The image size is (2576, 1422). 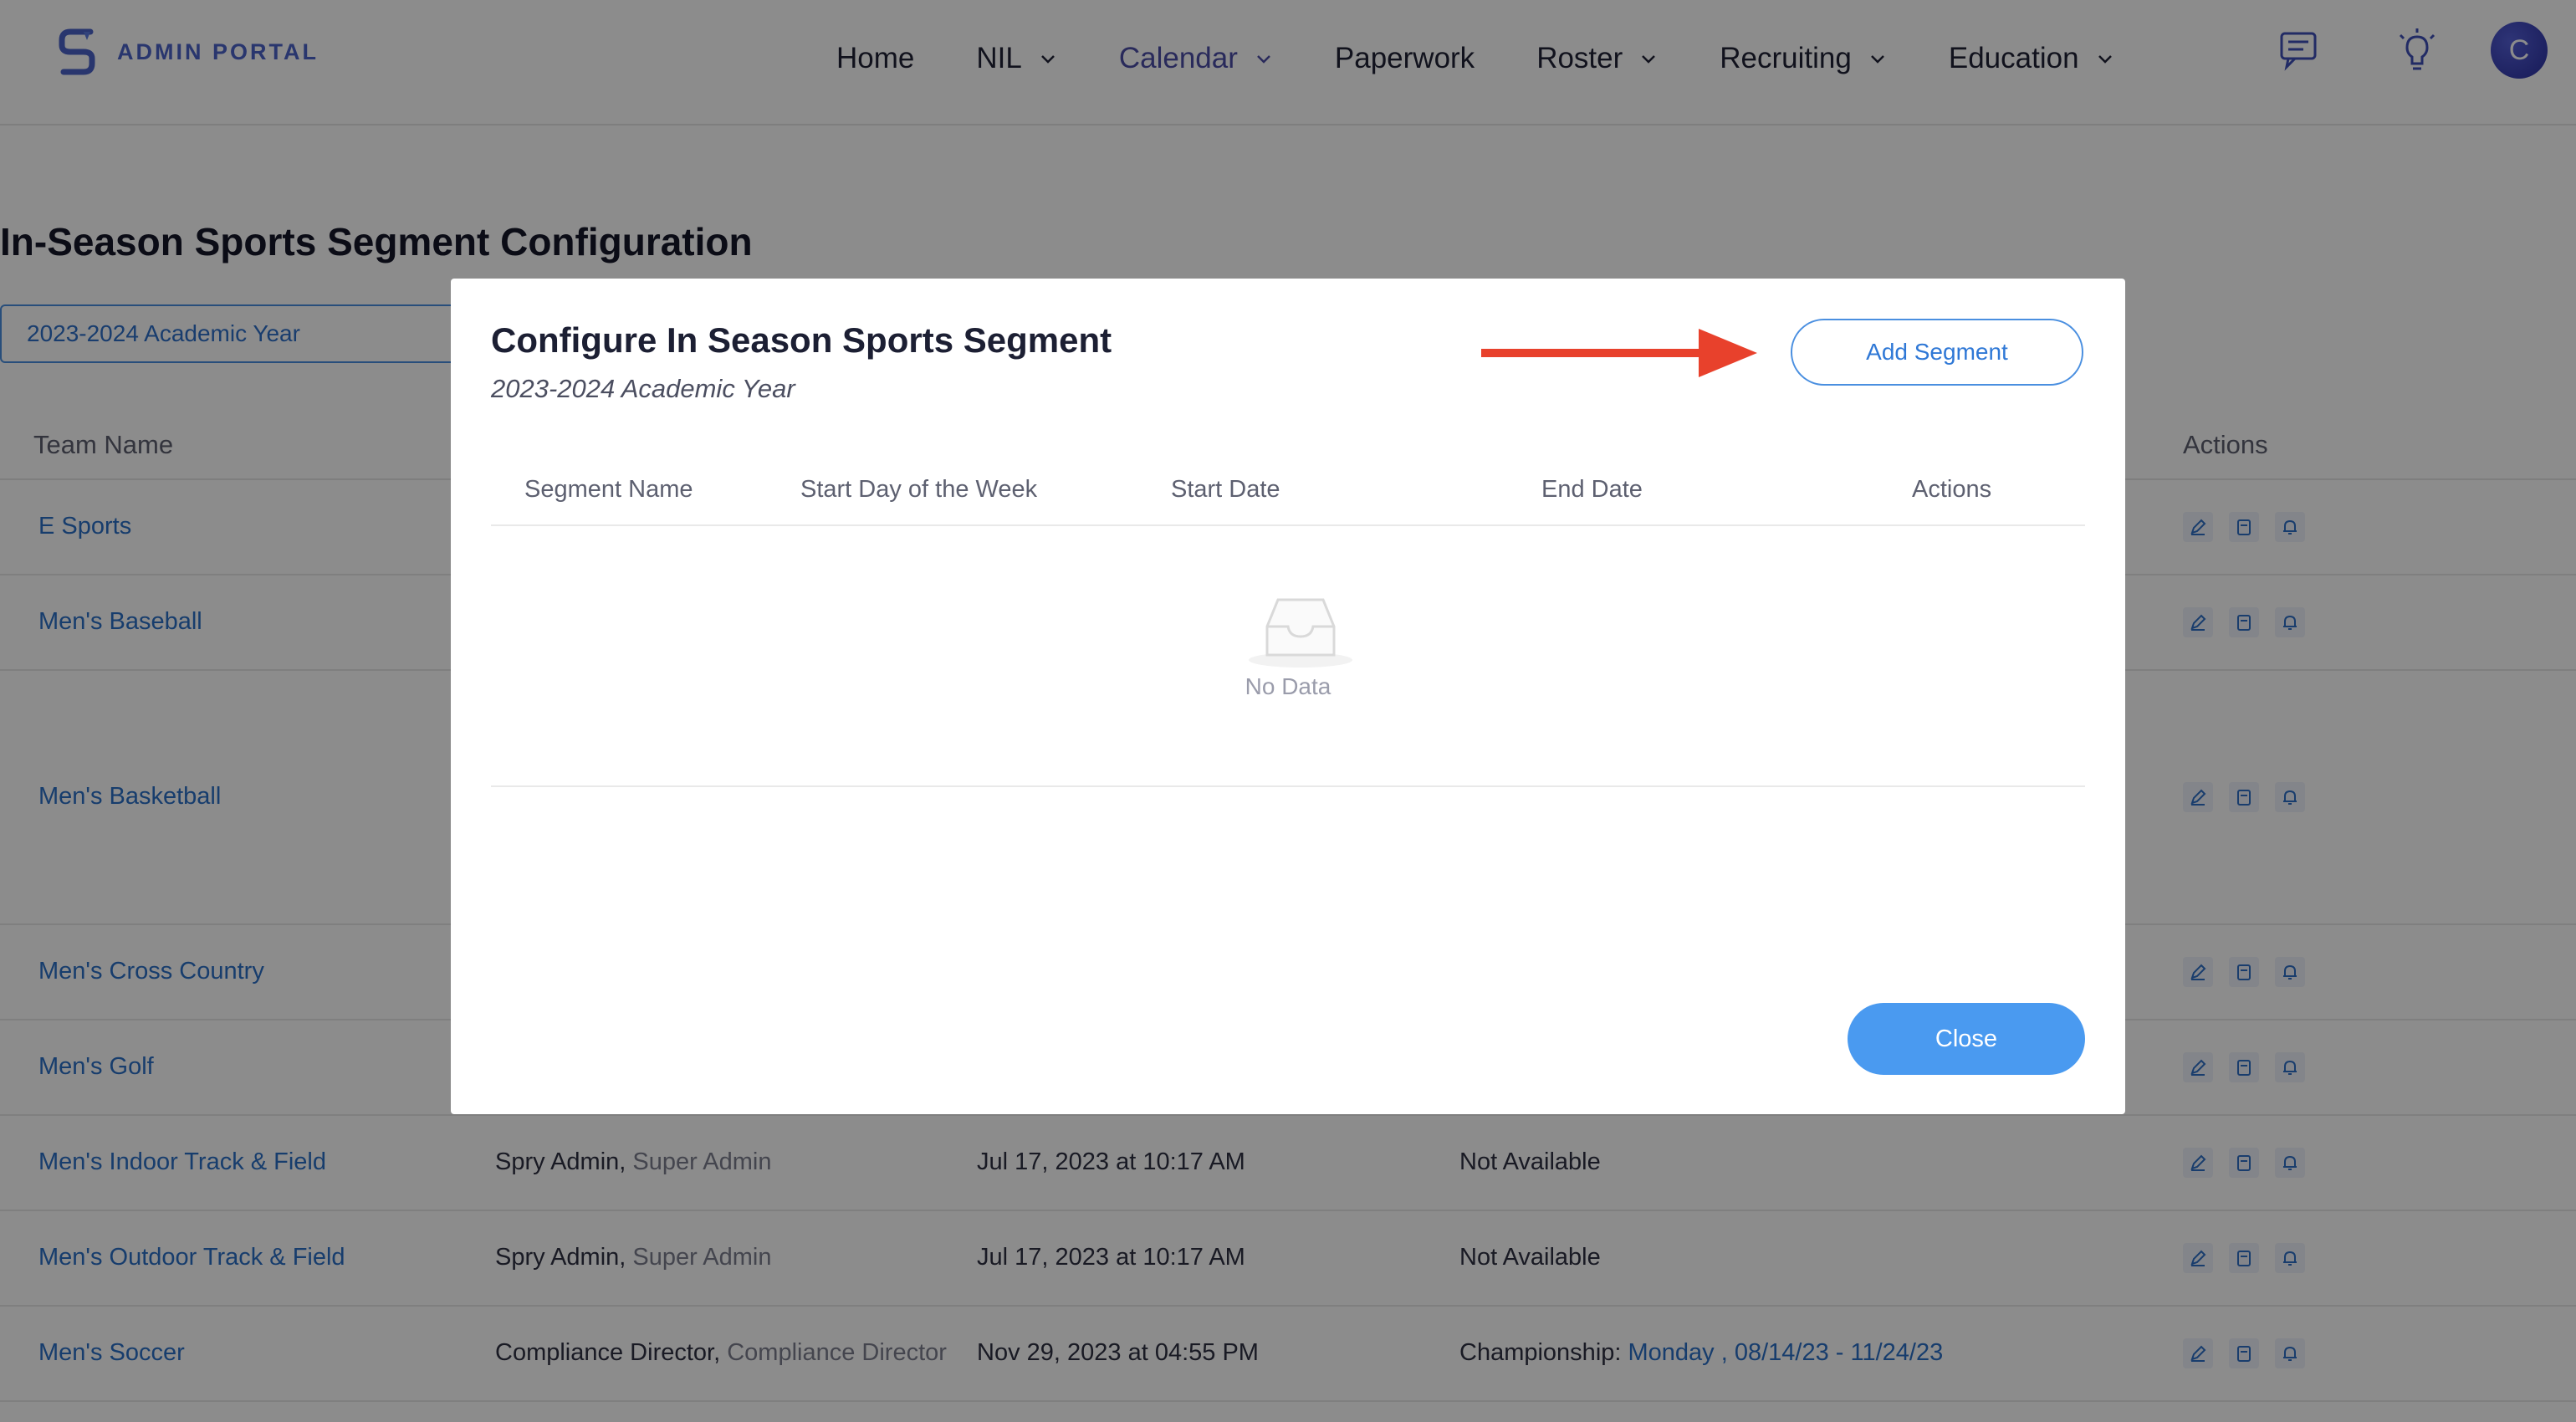 I want to click on annotation-arrow-icon, so click(x=1619, y=353).